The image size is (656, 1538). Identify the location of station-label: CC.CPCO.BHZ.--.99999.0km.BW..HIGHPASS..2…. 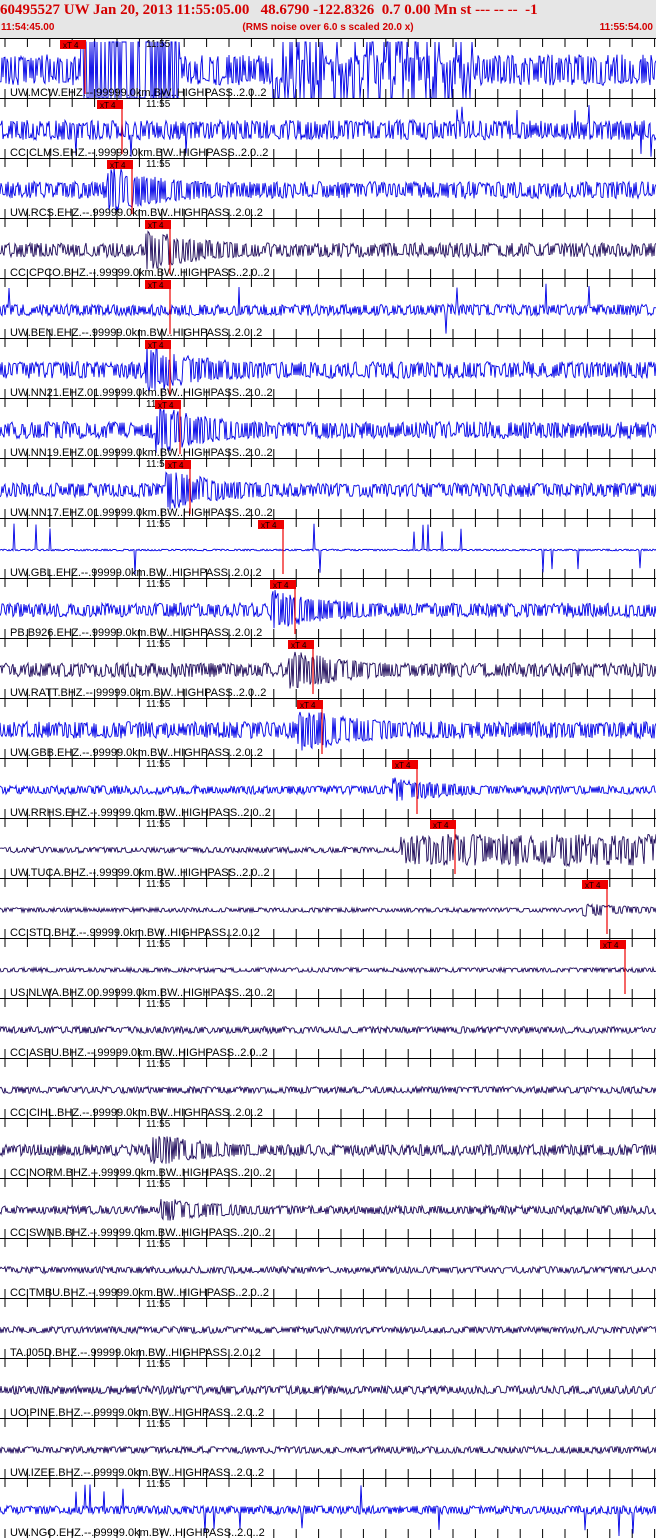
(140, 273).